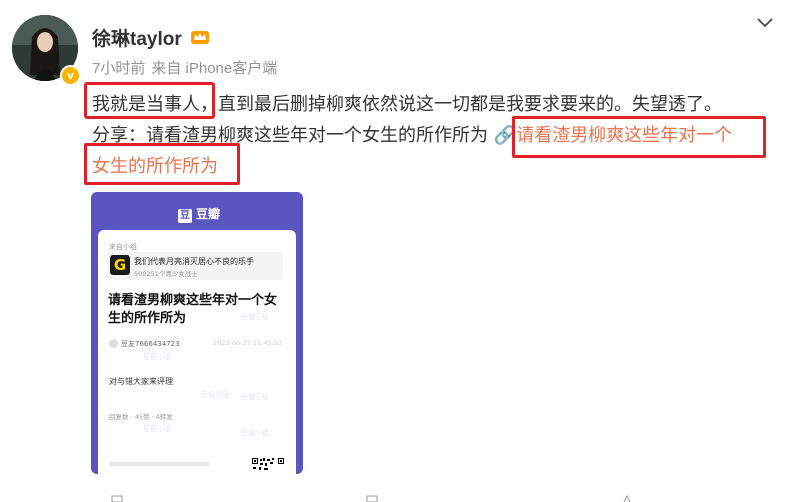  Describe the element at coordinates (268, 465) in the screenshot. I see `qr-code-icon` at that location.